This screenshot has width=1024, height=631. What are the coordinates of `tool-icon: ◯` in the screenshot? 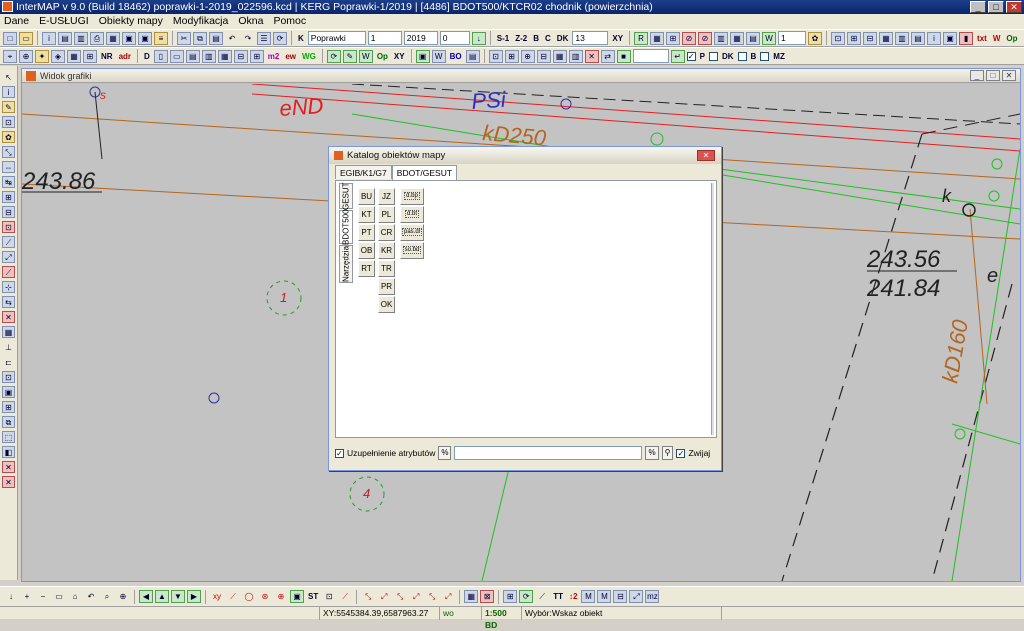 It's located at (249, 596).